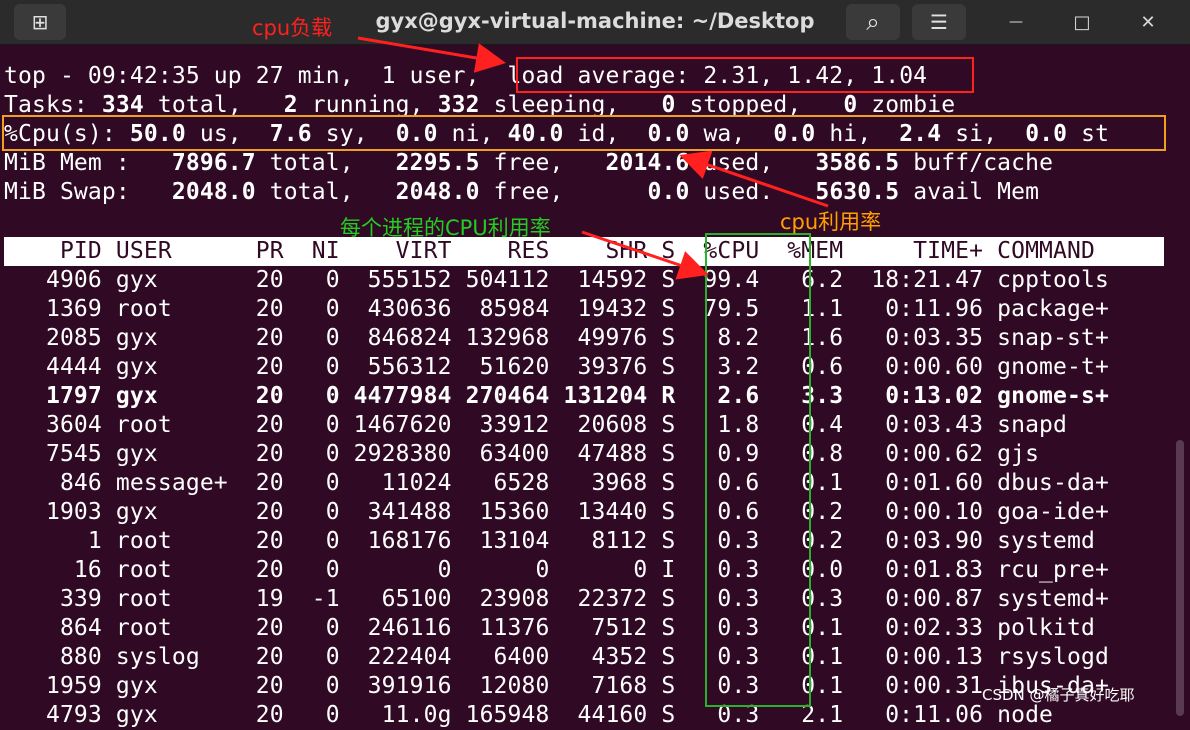 Image resolution: width=1190 pixels, height=730 pixels. Describe the element at coordinates (1058, 695) in the screenshot. I see `watermark: CSDN @橘子真好吃耶` at that location.